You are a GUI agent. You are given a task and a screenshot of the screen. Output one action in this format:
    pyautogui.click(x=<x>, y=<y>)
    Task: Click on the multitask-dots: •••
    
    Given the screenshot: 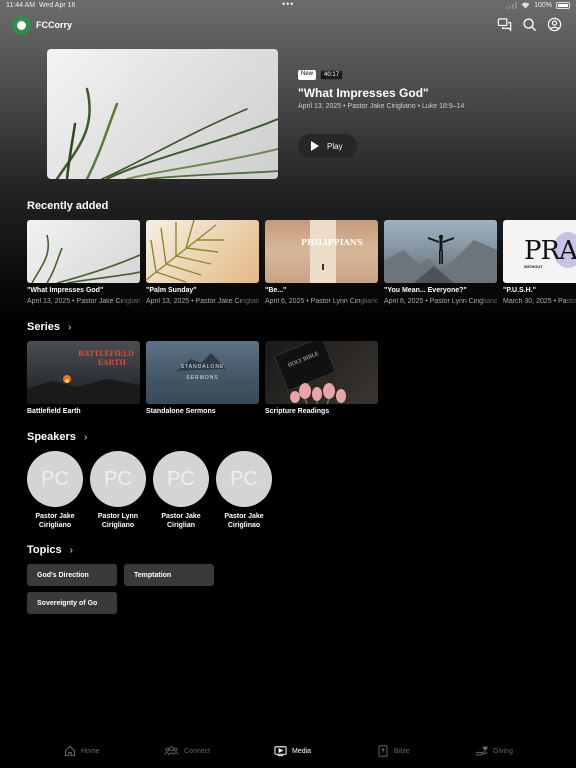 What is the action you would take?
    pyautogui.click(x=288, y=4)
    